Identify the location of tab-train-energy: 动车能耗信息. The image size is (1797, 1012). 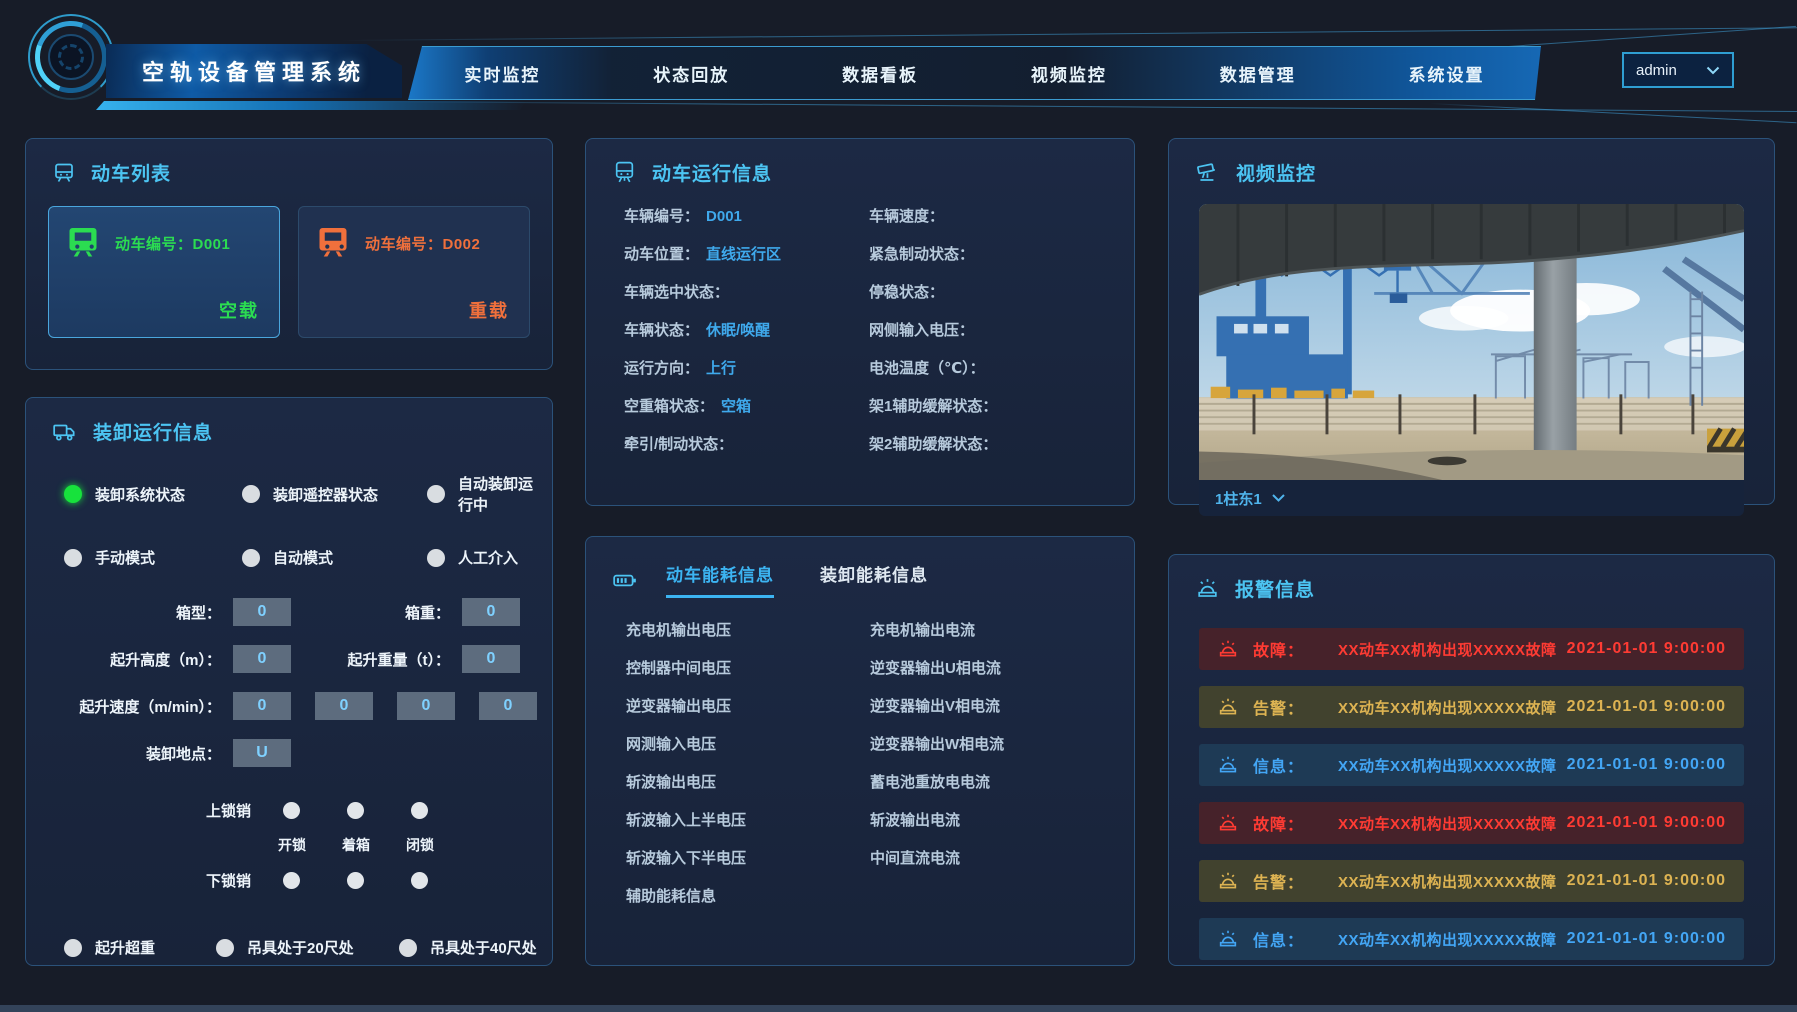
(720, 579).